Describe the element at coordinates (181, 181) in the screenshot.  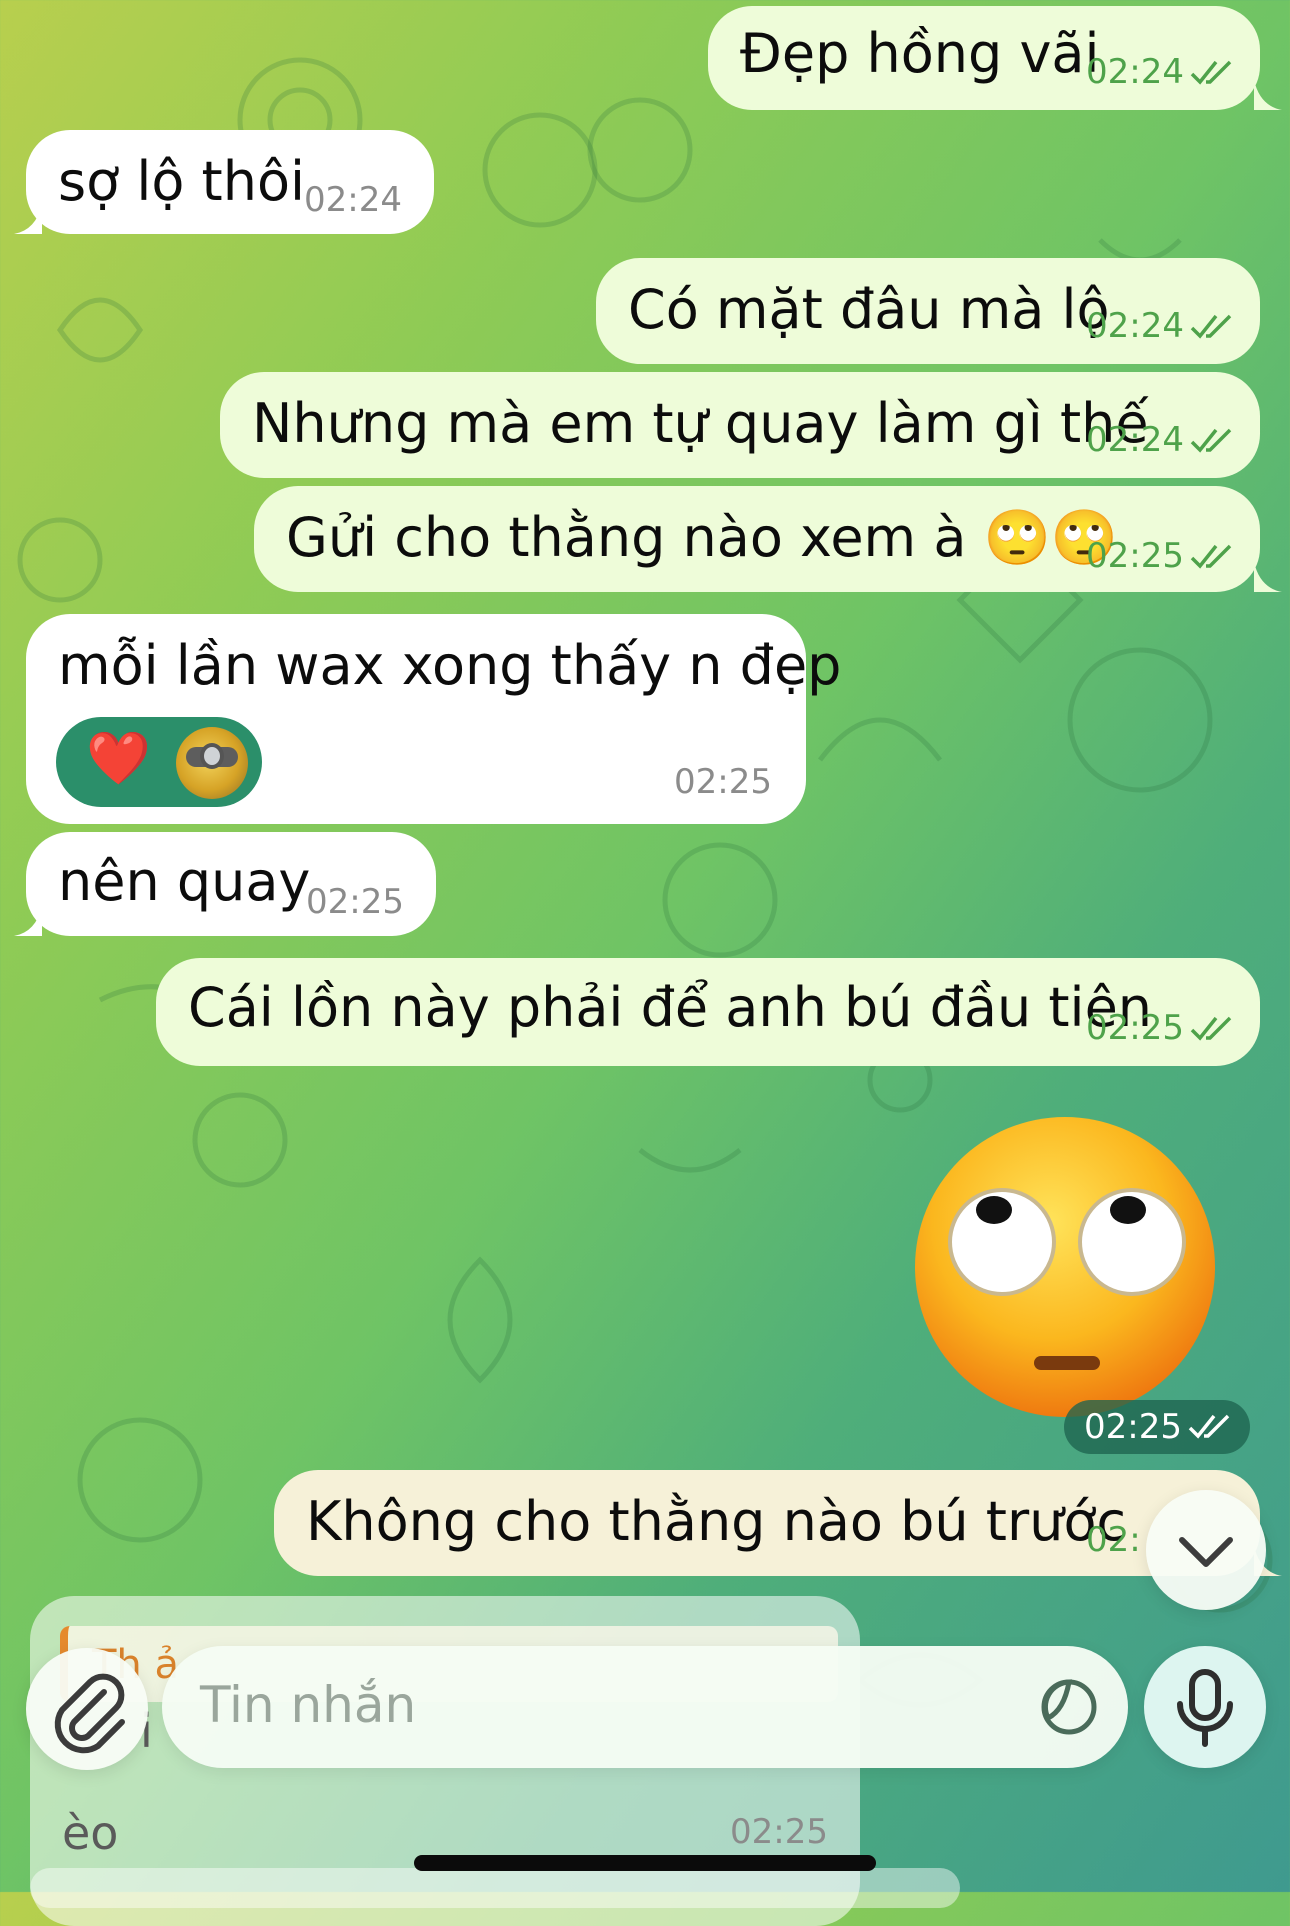
I see `message-text: sợ lộ thôi` at that location.